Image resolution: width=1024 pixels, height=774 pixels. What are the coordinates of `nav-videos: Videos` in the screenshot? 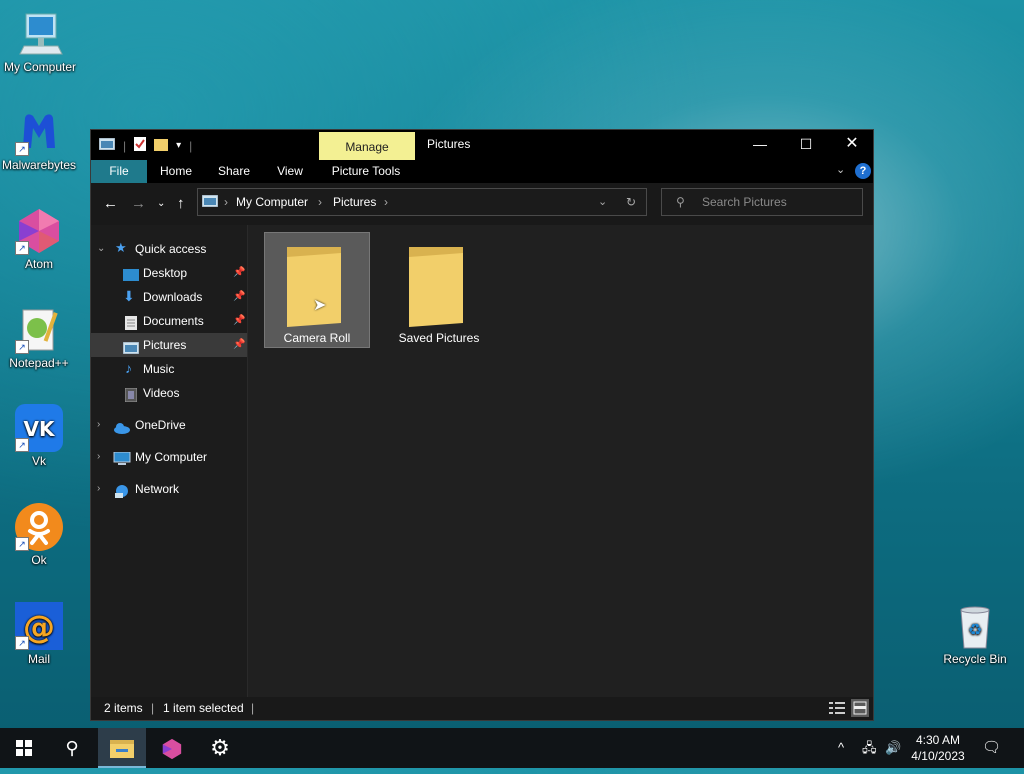 It's located at (169, 393).